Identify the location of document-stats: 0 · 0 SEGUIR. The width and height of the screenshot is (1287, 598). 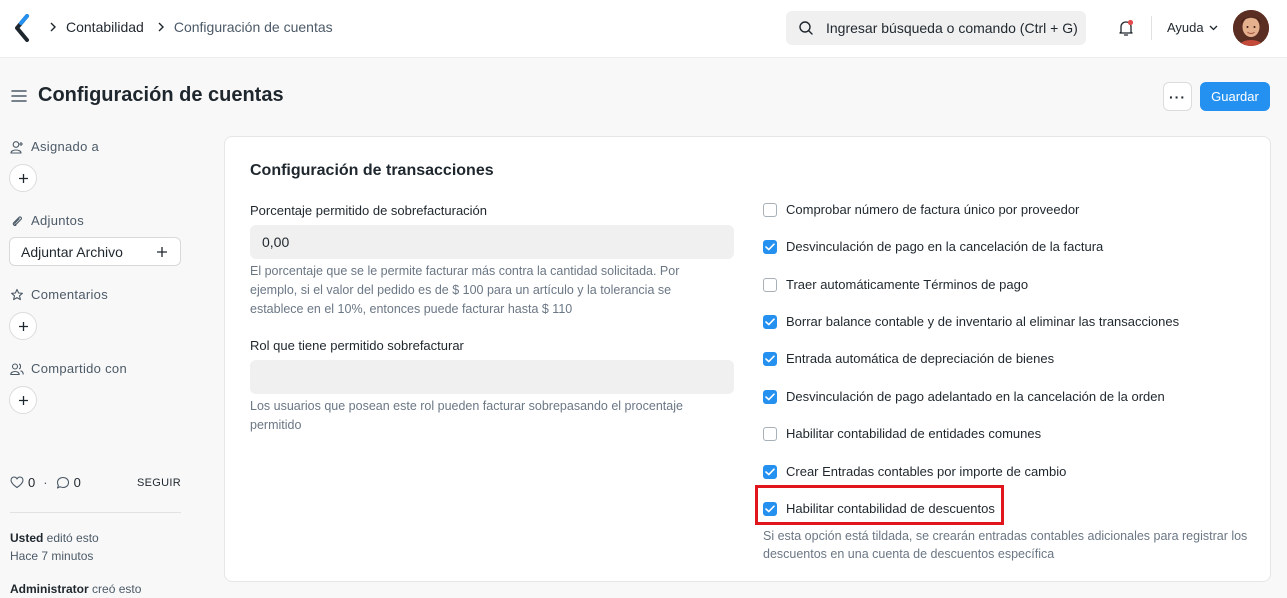
(95, 482).